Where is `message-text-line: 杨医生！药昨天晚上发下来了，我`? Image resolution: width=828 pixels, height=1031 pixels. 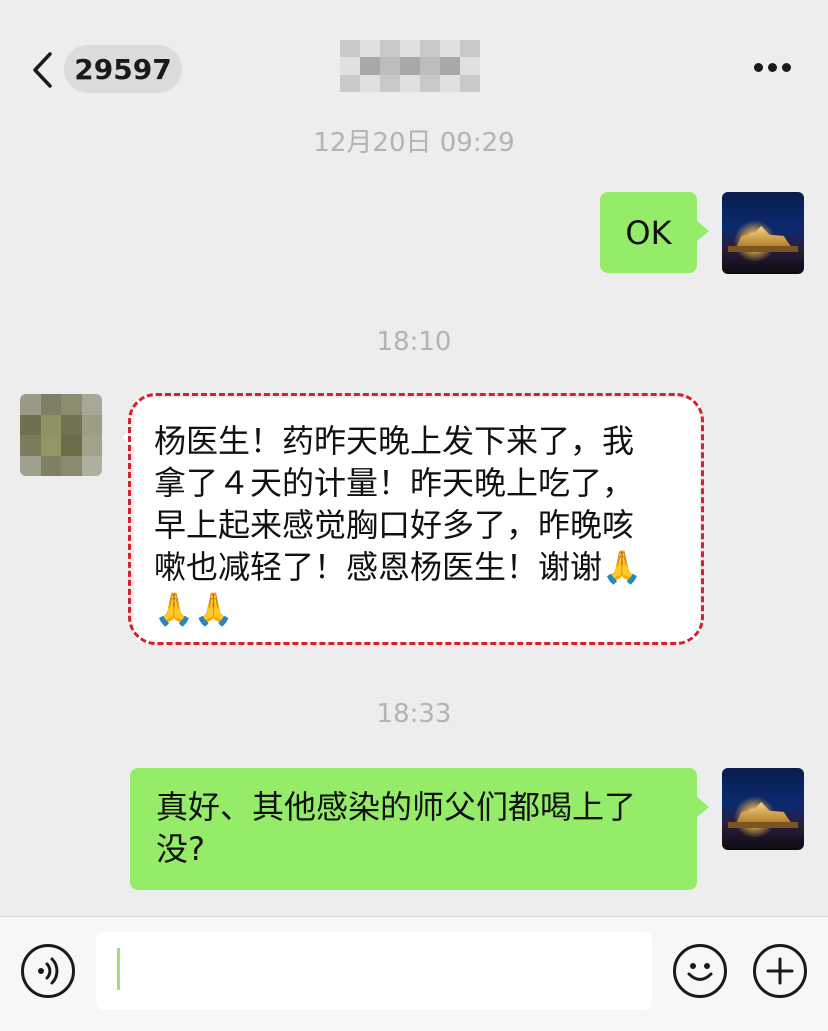
message-text-line: 杨医生！药昨天晚上发下来了，我 is located at coordinates (394, 441).